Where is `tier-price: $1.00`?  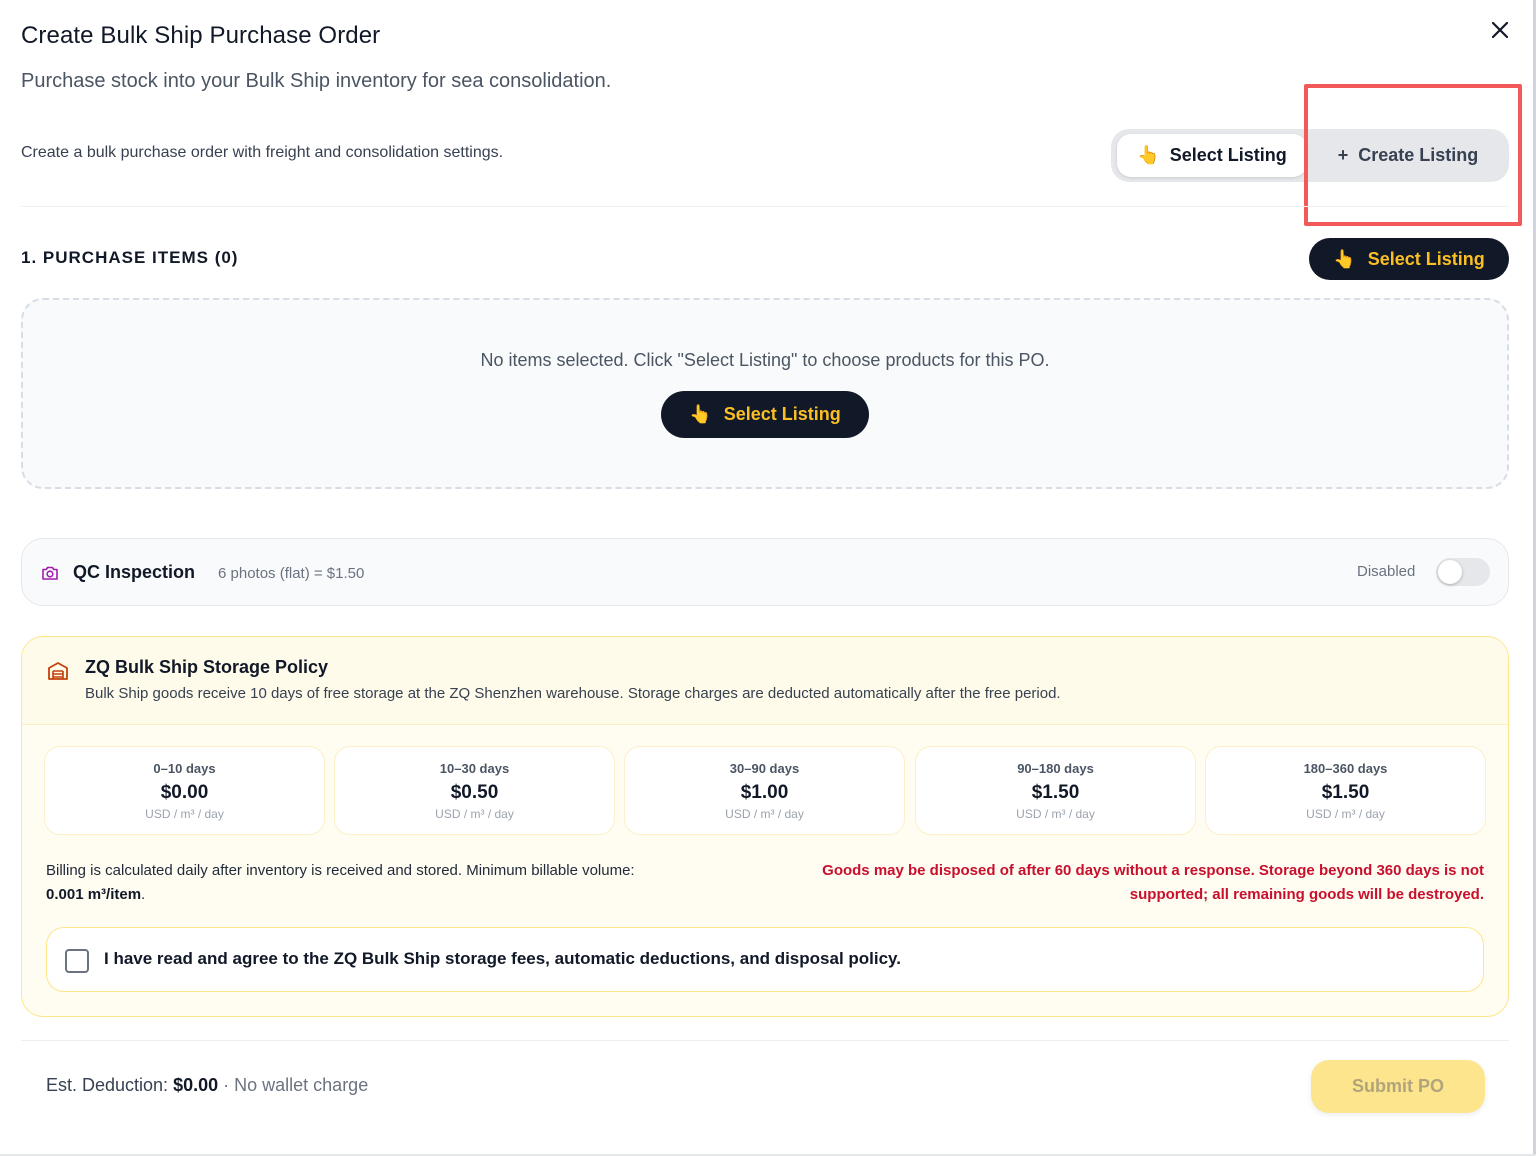
tier-price: $1.00 is located at coordinates (764, 792).